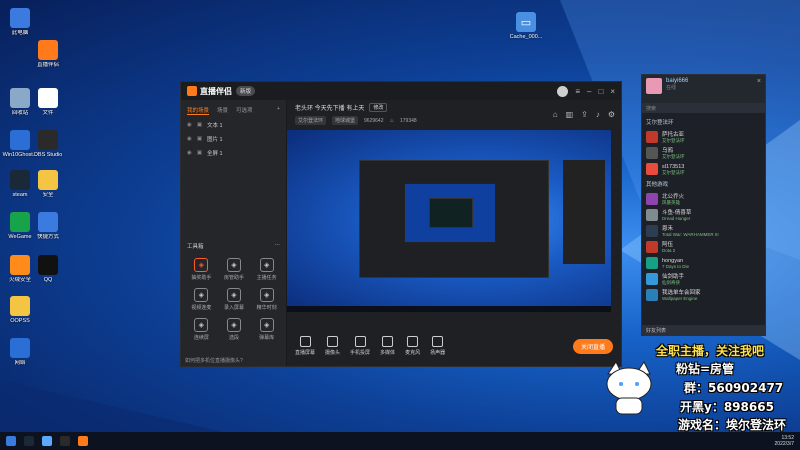 The height and width of the screenshot is (450, 800). Describe the element at coordinates (703, 215) in the screenshot. I see `contact-item: 斗鱼-倩喜草 Dread Hunger` at that location.